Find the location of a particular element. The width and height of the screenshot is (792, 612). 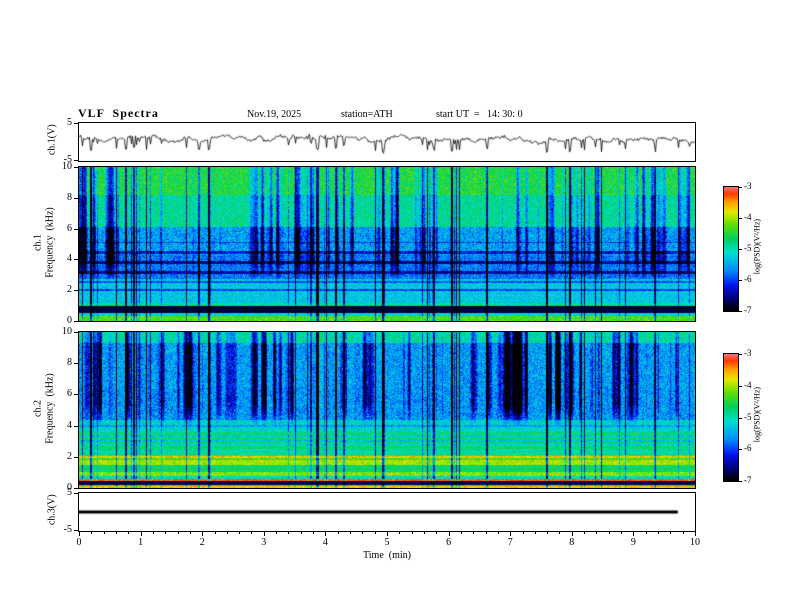

colorbar-ch1 is located at coordinates (731, 249).